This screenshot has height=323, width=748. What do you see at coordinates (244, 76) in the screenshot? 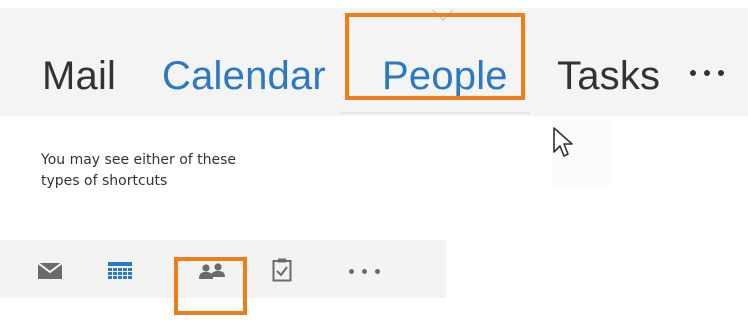
I see `nav-calendar: Calendar` at bounding box center [244, 76].